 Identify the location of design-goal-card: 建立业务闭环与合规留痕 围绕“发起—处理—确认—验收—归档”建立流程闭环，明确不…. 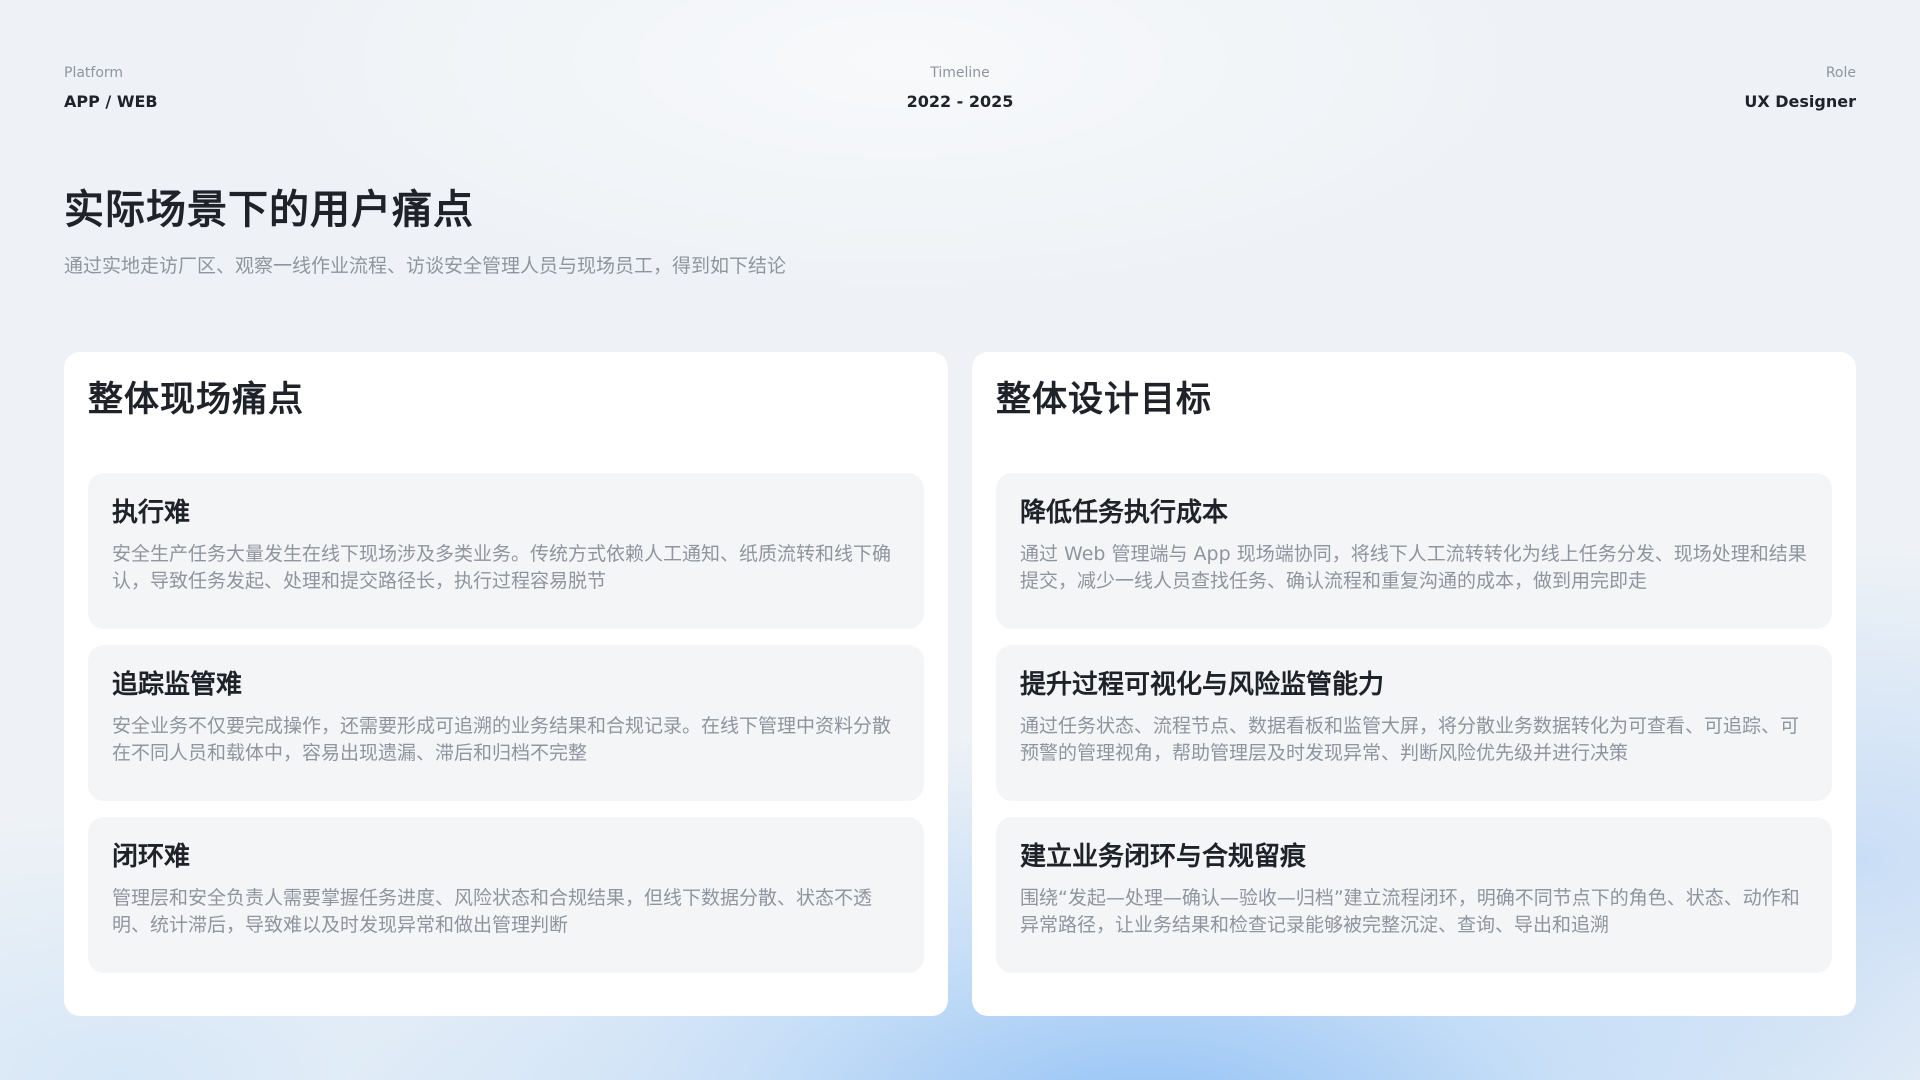
(1414, 895).